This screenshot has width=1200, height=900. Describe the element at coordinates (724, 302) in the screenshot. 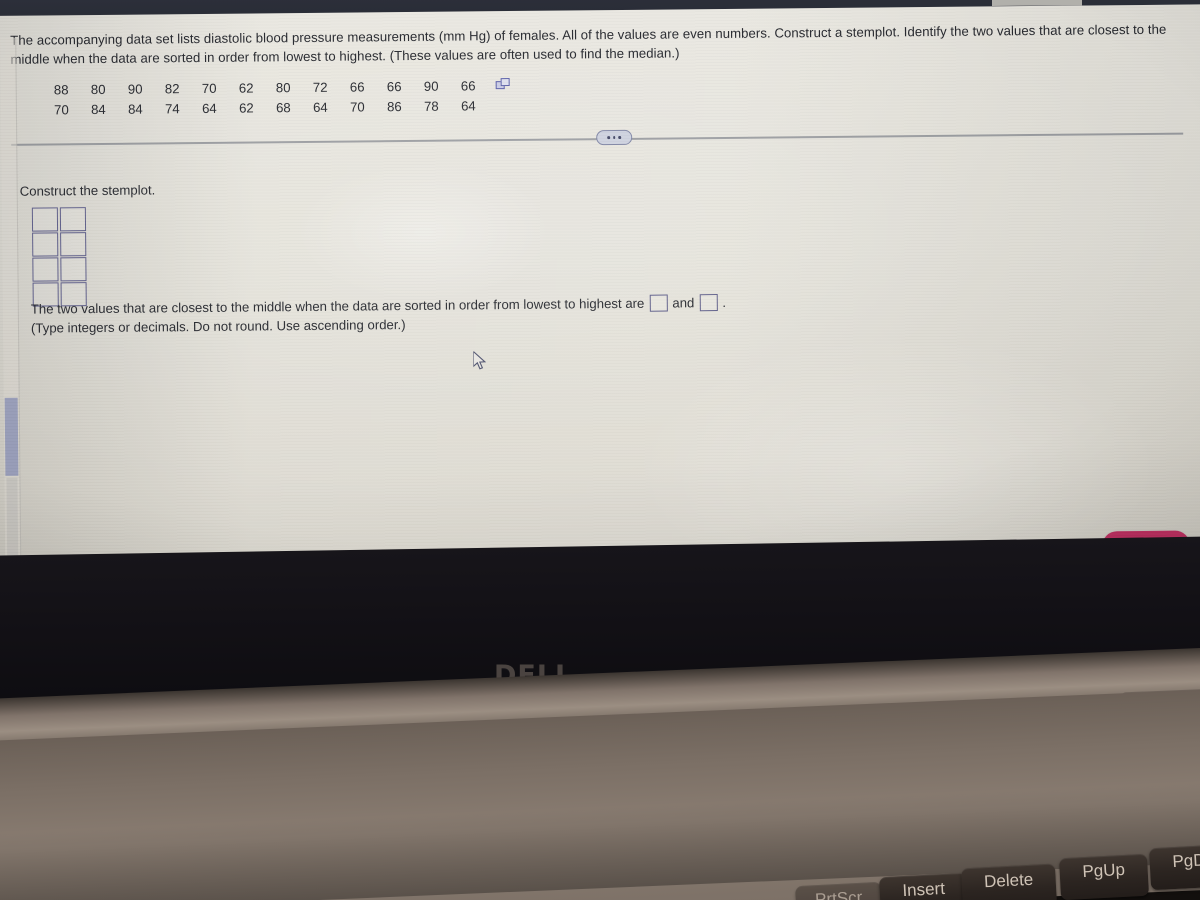

I see `answer-sentence-period: .` at that location.